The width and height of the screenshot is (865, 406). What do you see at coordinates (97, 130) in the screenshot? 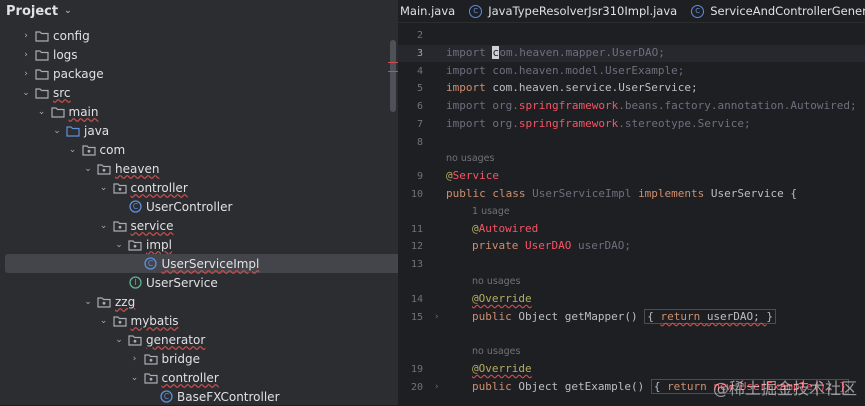
I see `tree-item-label: java` at bounding box center [97, 130].